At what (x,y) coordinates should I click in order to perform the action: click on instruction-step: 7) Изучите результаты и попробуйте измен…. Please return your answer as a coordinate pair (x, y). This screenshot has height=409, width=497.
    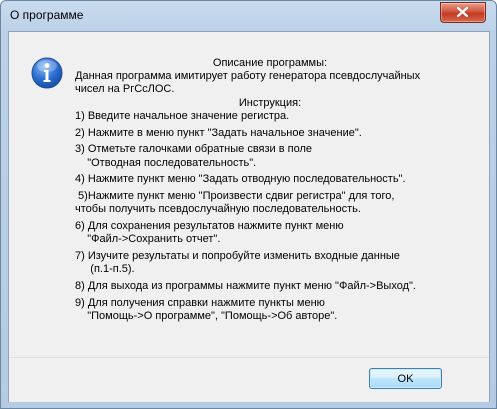
    Looking at the image, I should click on (270, 263).